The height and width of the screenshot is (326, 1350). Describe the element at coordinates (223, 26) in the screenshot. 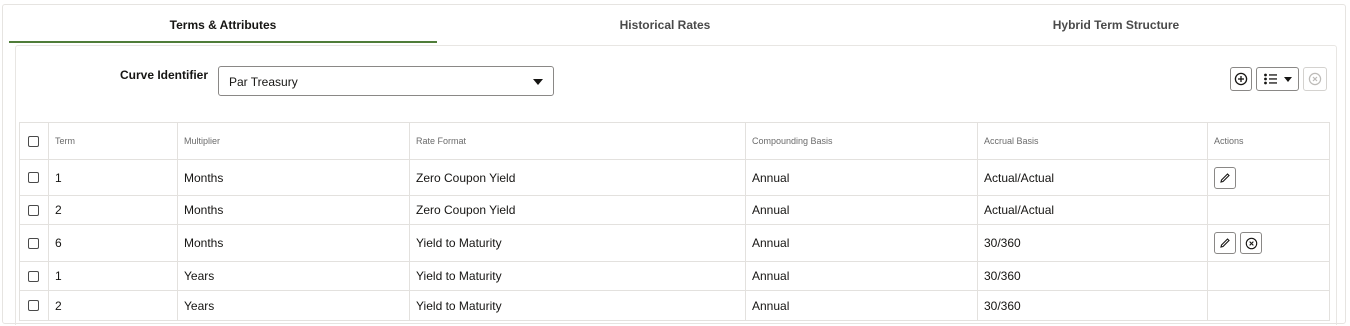

I see `tab-terms-attributes: Terms & Attributes` at that location.